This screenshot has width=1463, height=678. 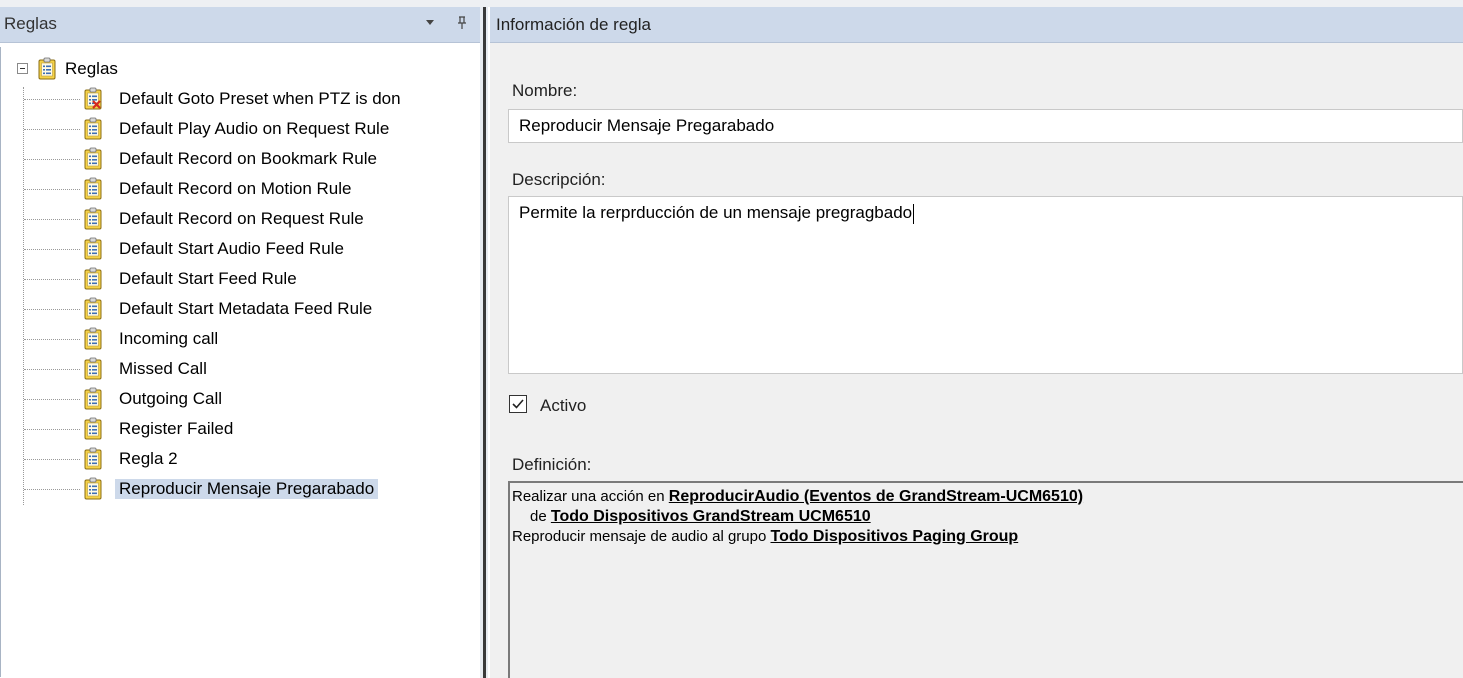 What do you see at coordinates (241, 339) in the screenshot?
I see `rule-tree-item: Incoming call` at bounding box center [241, 339].